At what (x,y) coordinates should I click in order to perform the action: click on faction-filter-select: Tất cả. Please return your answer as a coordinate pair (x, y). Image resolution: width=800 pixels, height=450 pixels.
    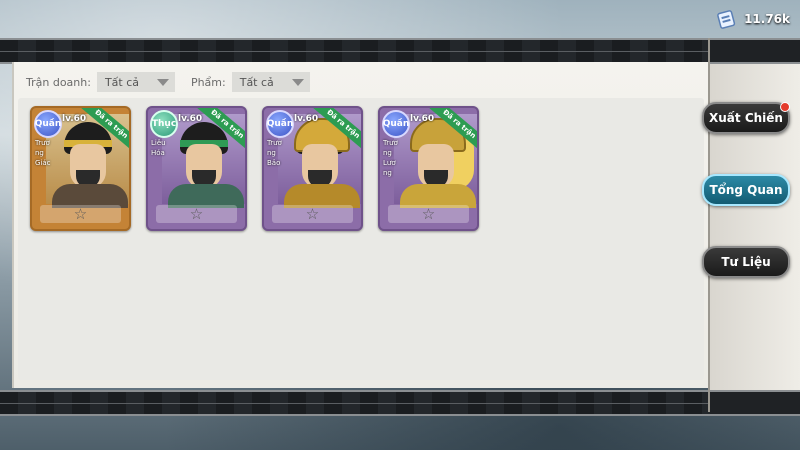
    Looking at the image, I should click on (135, 82).